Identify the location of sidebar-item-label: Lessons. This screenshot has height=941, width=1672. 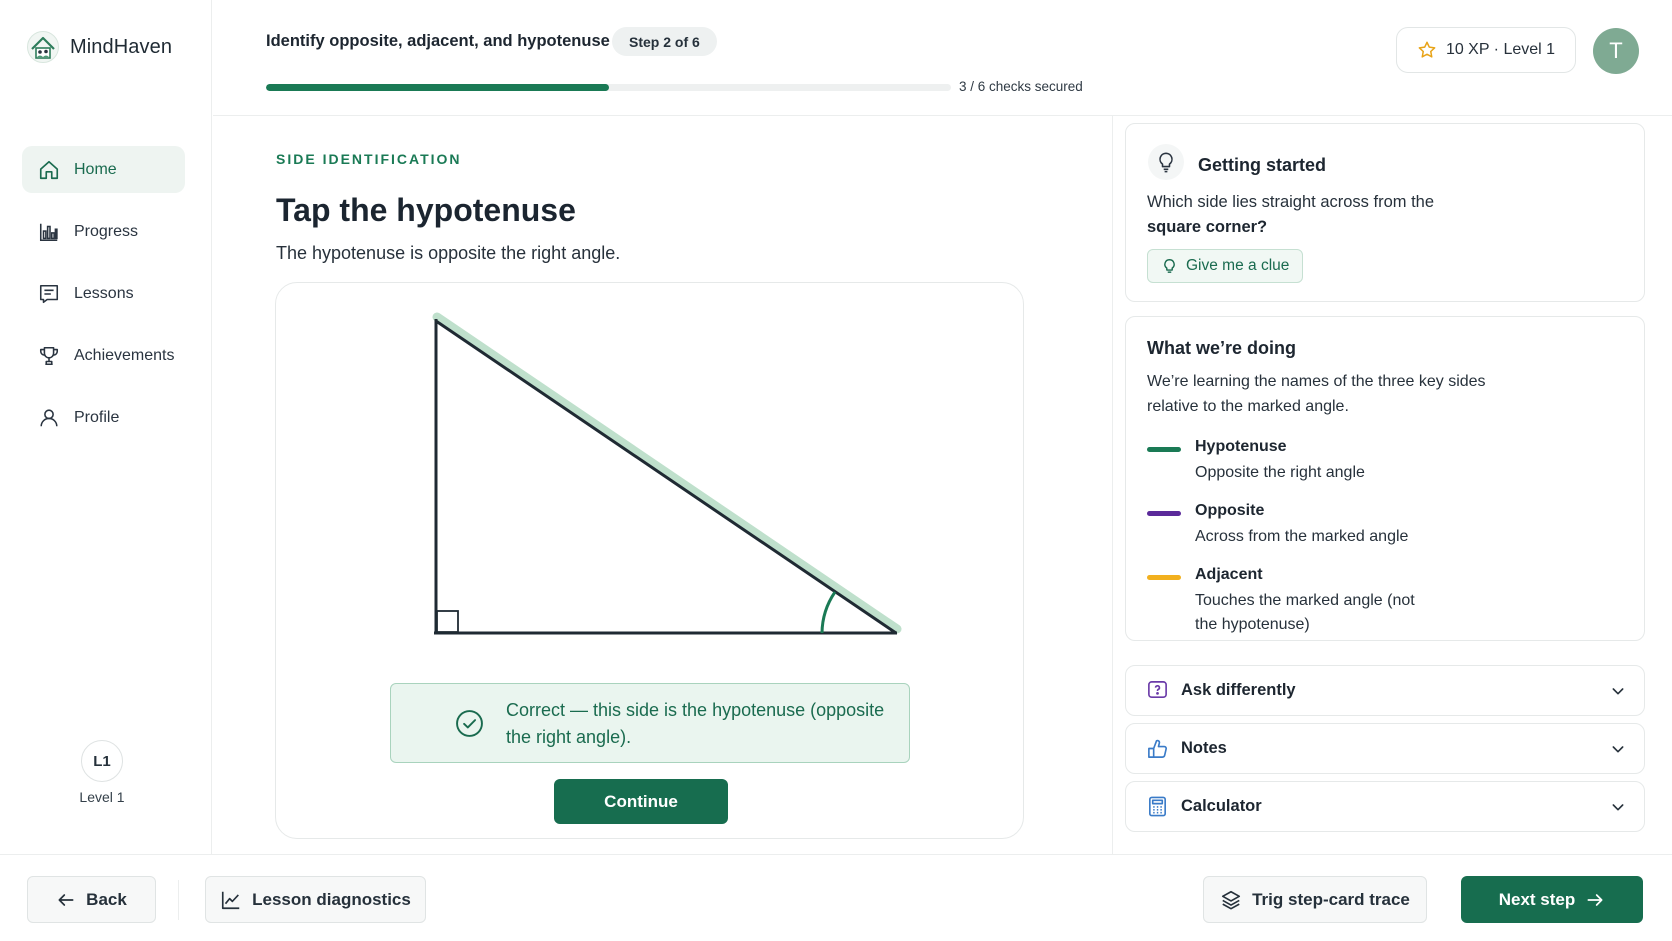
(104, 293).